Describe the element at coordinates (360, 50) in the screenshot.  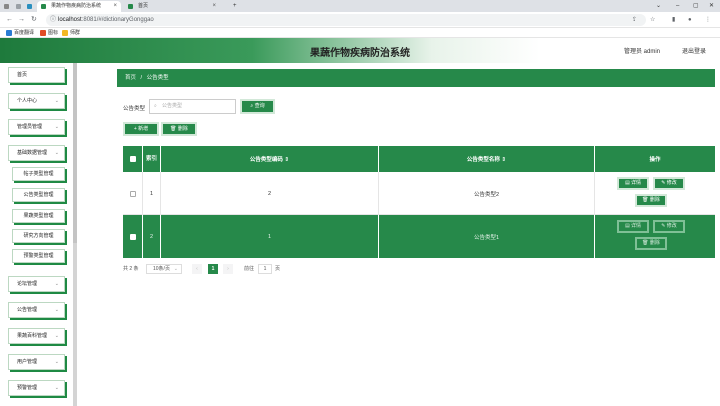
I see `app-header: 果蔬作物疾病防治系统 管理员 admin 退出登录` at that location.